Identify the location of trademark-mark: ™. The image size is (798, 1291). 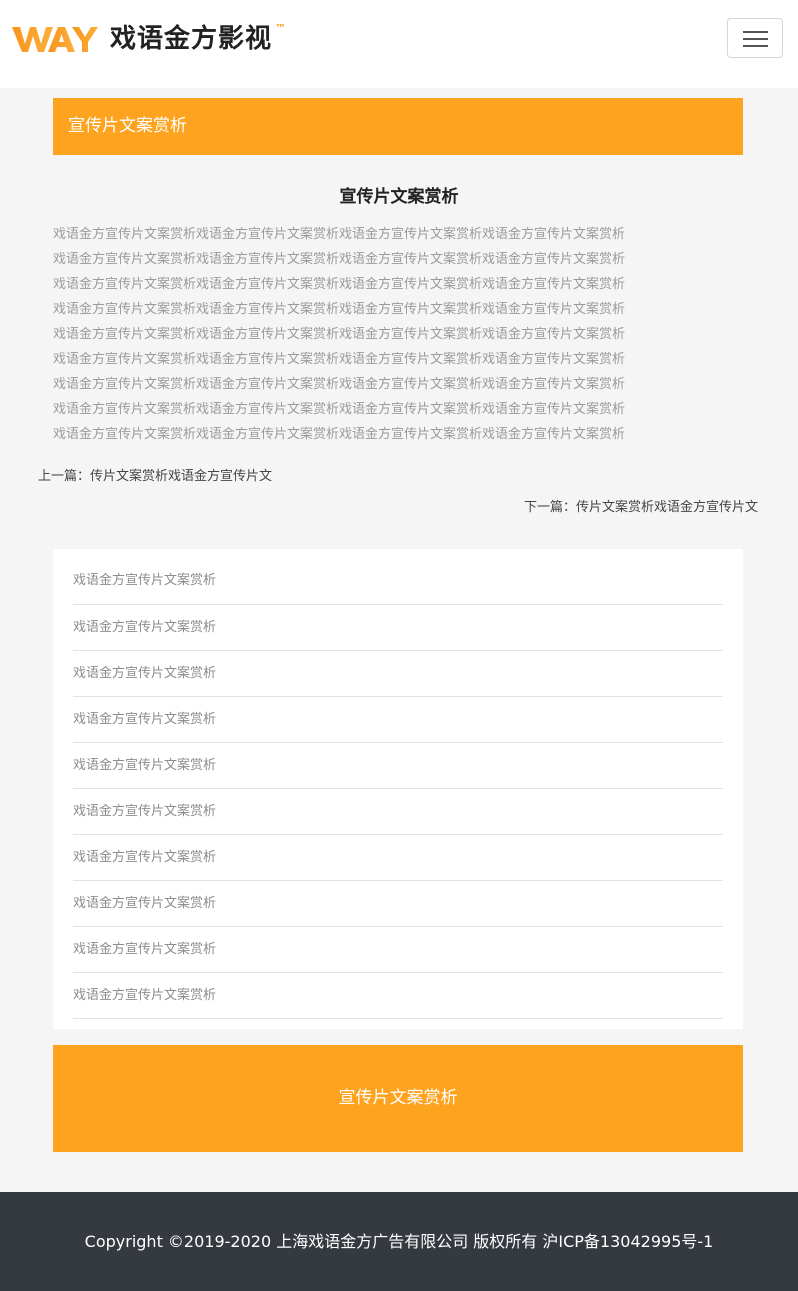
(281, 28).